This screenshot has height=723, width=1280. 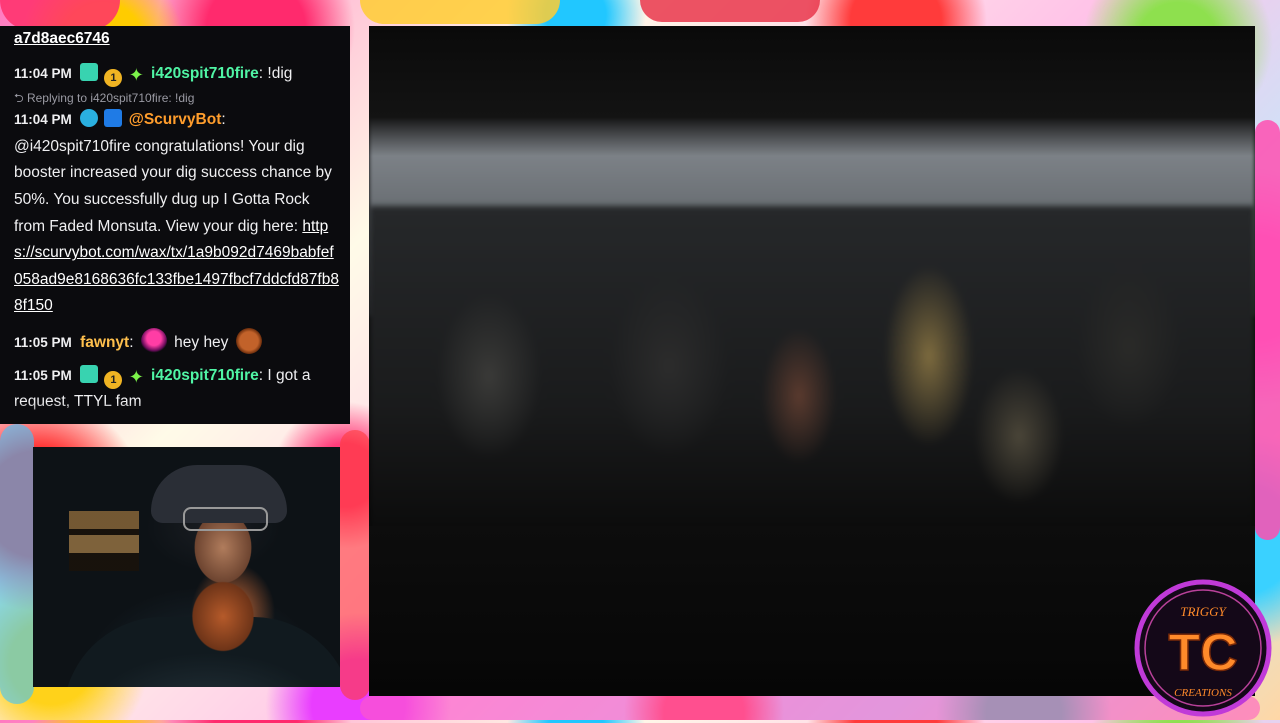 I want to click on logo-bottom-text: CREATIONS, so click(x=1203, y=693).